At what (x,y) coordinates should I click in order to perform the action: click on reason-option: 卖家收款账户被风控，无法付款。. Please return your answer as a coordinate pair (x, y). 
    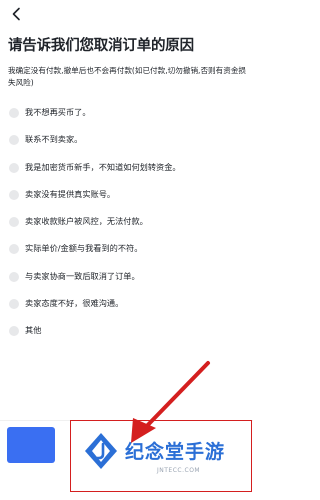
    Looking at the image, I should click on (126, 221).